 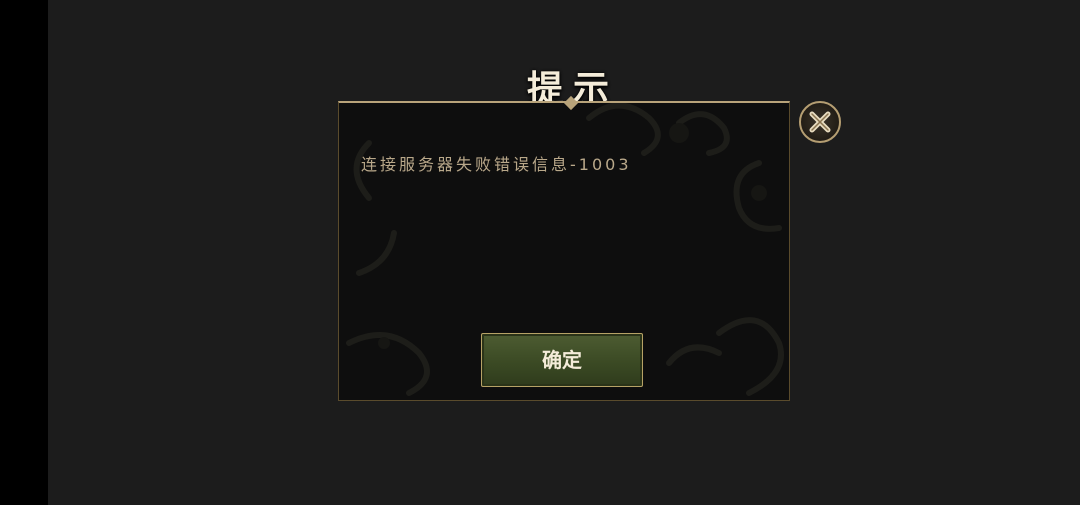 What do you see at coordinates (496, 164) in the screenshot?
I see `error-message: 连接服务器失败错误信息-1003` at bounding box center [496, 164].